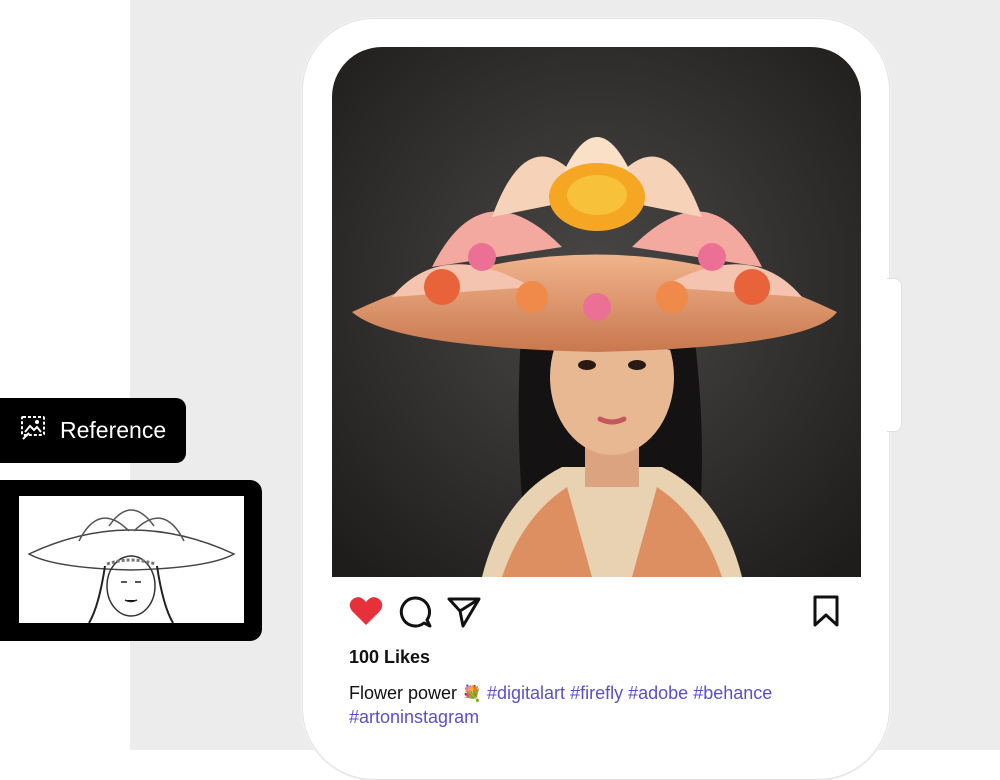  I want to click on reference-badge: Reference, so click(93, 430).